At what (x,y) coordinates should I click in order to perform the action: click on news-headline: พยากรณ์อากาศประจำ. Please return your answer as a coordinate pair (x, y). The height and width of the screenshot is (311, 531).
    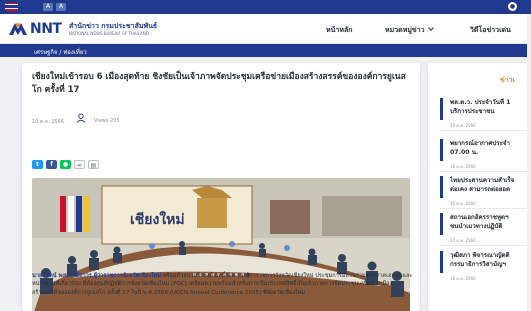
    Looking at the image, I should click on (480, 143).